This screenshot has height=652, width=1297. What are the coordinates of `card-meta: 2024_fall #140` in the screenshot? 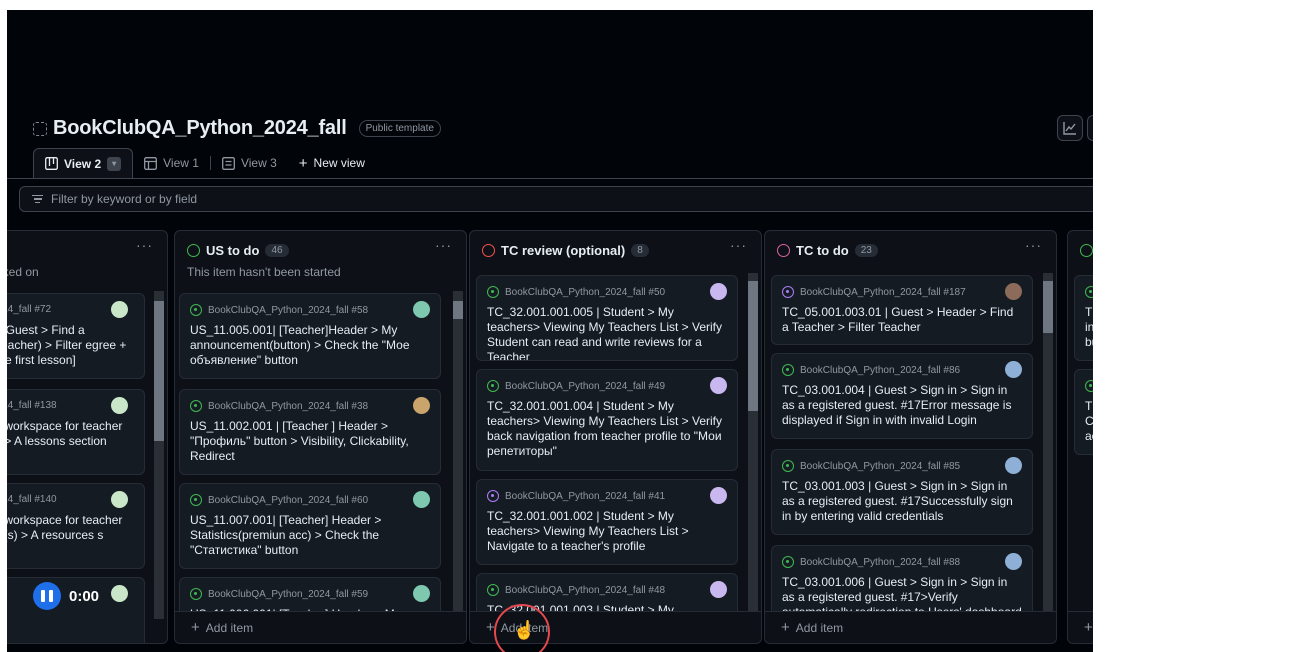 It's located at (32, 499).